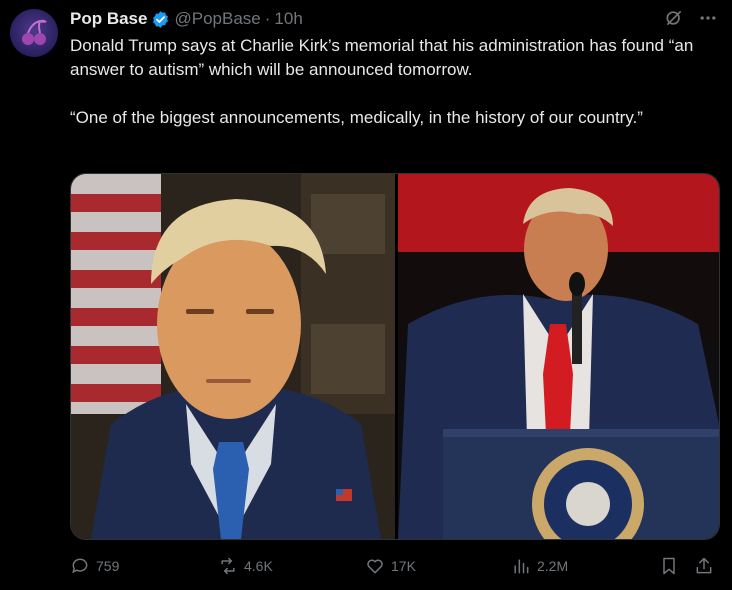 The image size is (732, 590). I want to click on views-count: 2.2M, so click(553, 566).